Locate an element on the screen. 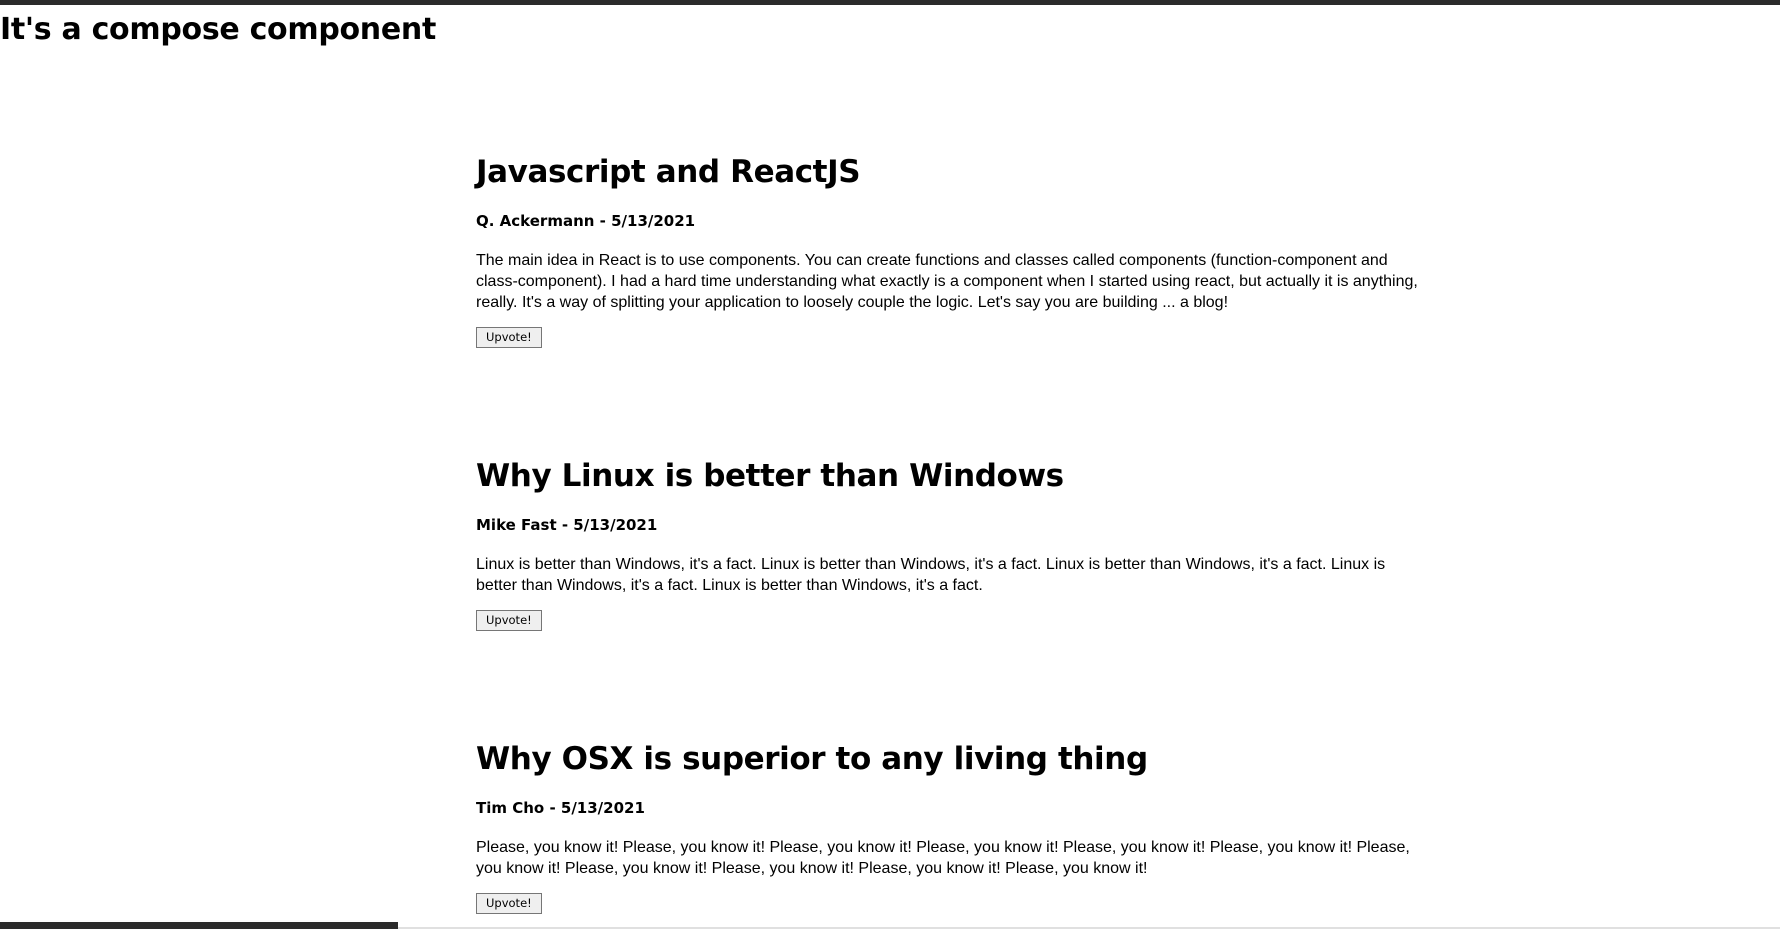 The image size is (1780, 929). post-title: Javascript and ReactJS is located at coordinates (668, 172).